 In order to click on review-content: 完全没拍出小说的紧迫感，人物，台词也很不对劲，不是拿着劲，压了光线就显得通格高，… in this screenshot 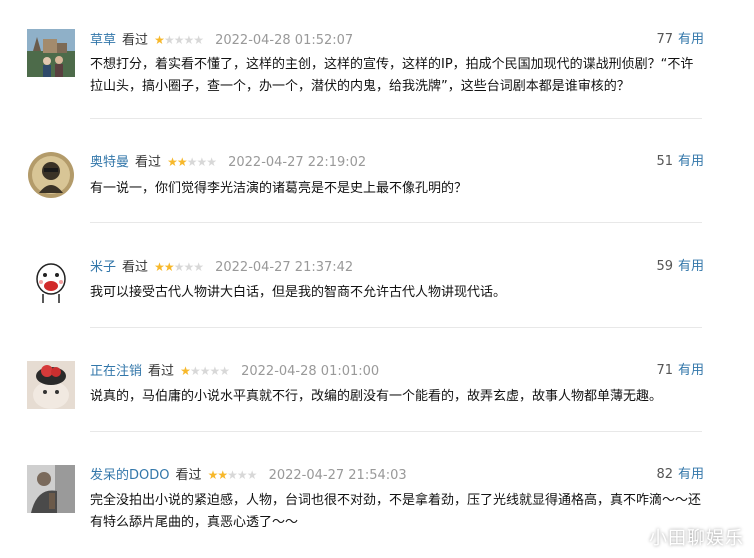, I will do `click(396, 511)`.